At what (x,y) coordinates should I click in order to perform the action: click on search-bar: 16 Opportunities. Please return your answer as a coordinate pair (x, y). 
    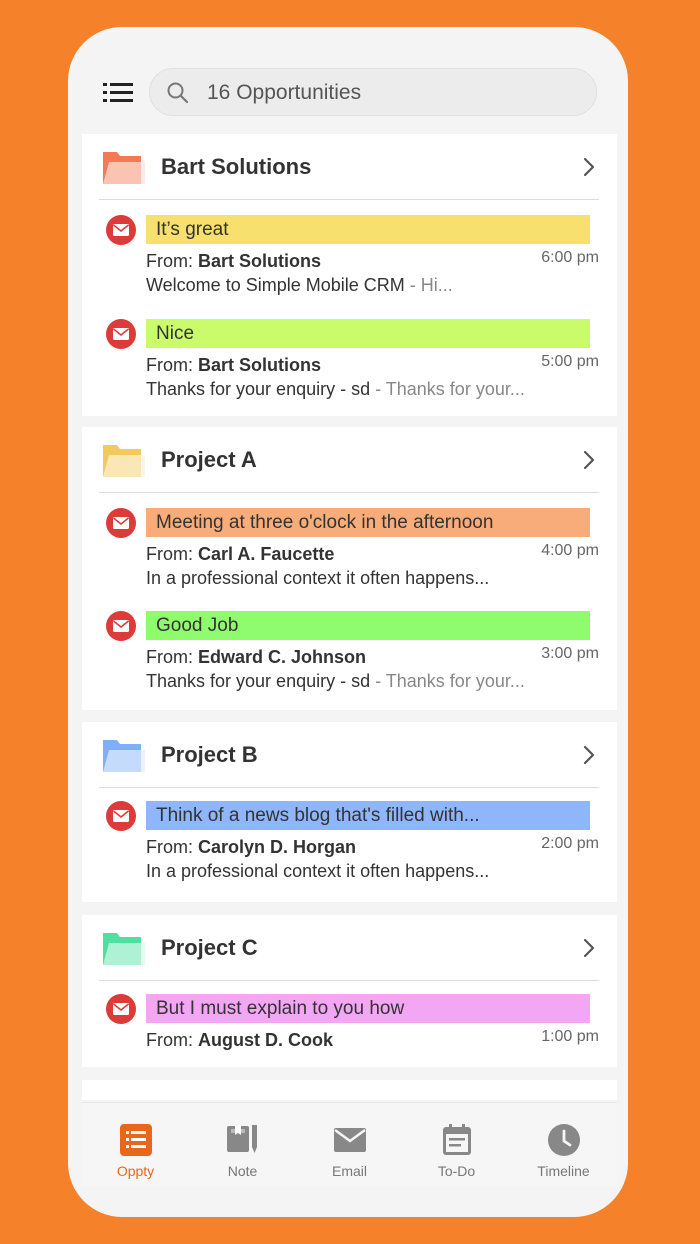
    Looking at the image, I should click on (373, 92).